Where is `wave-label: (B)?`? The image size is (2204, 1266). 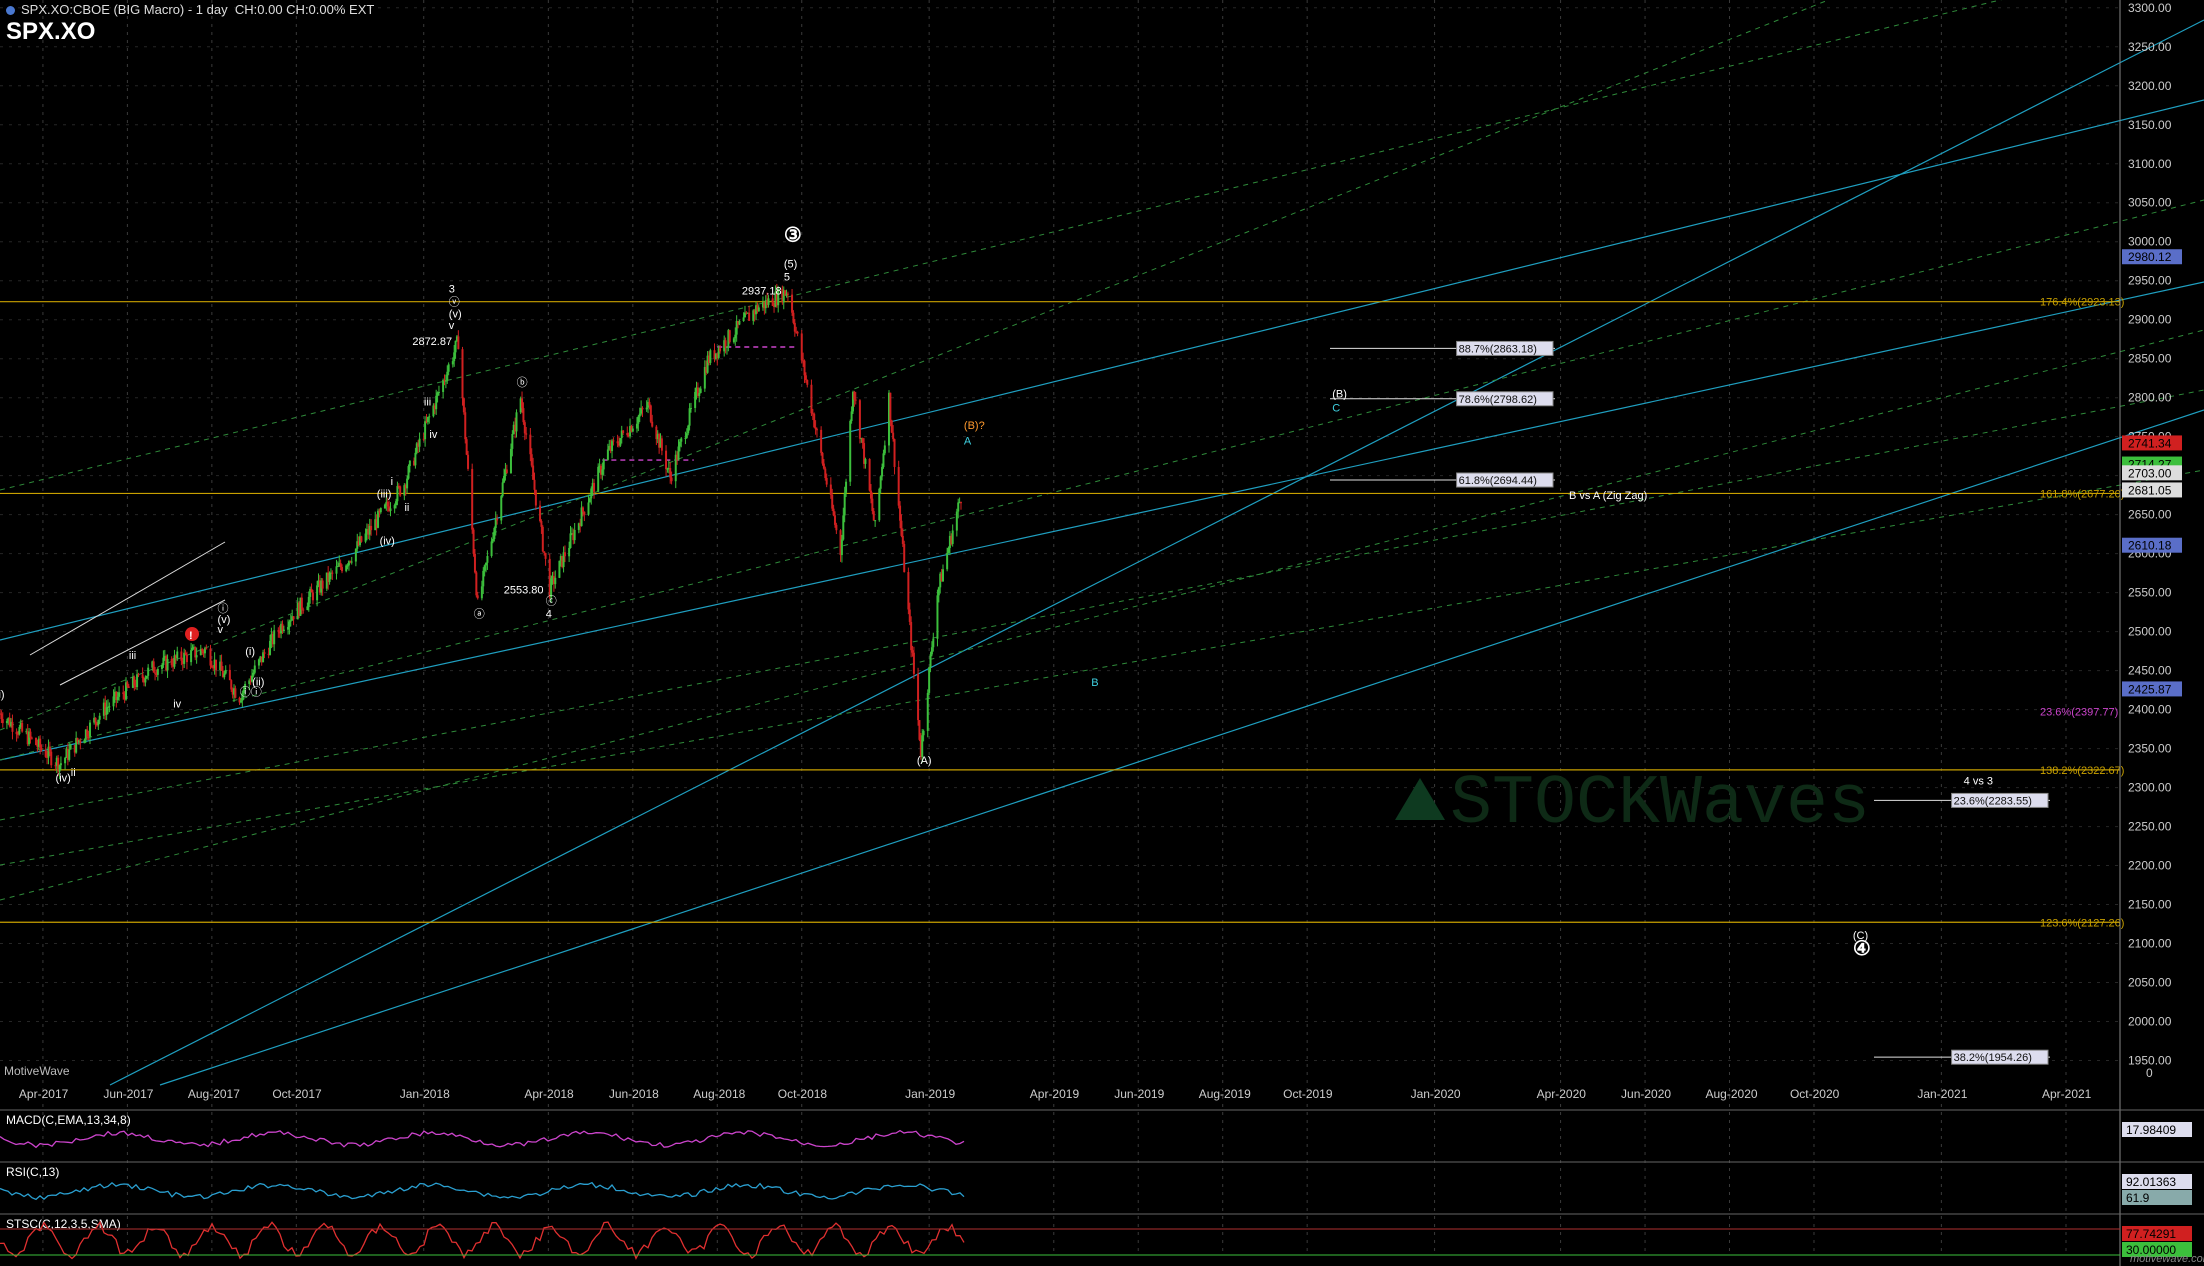 wave-label: (B)? is located at coordinates (974, 426).